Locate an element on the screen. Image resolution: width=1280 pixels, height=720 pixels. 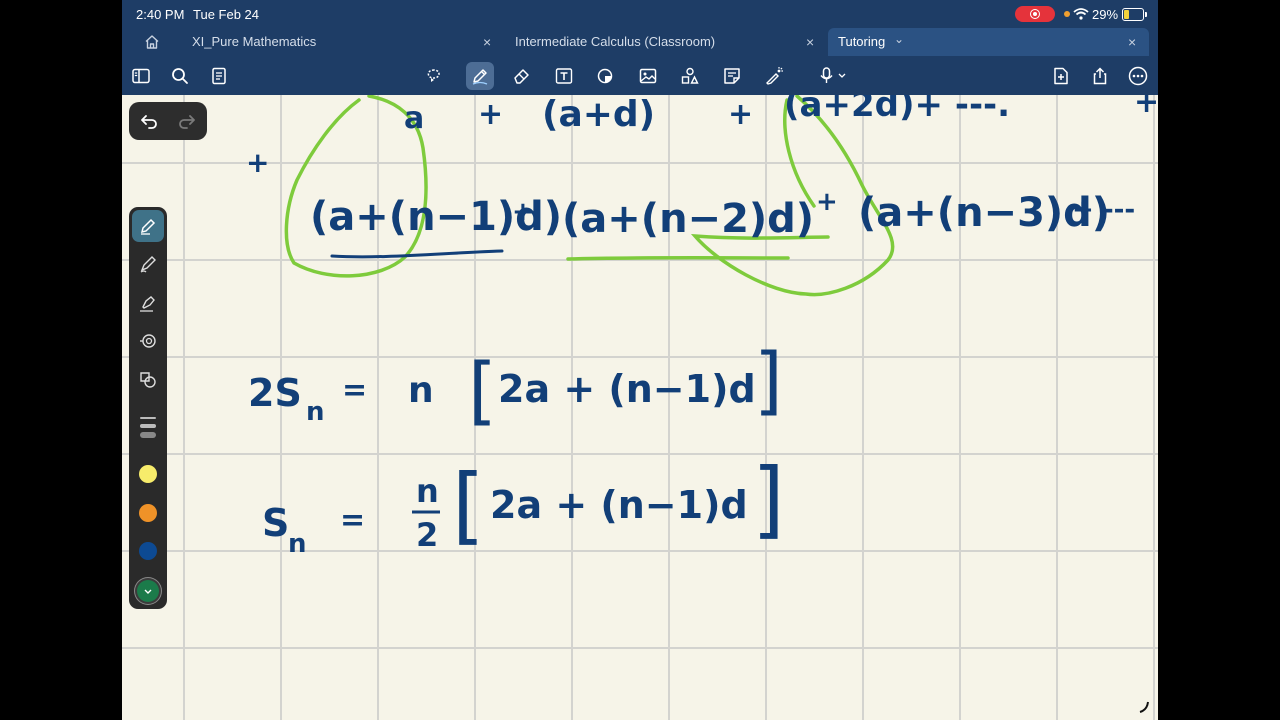
record-icon is located at coordinates (1035, 14).